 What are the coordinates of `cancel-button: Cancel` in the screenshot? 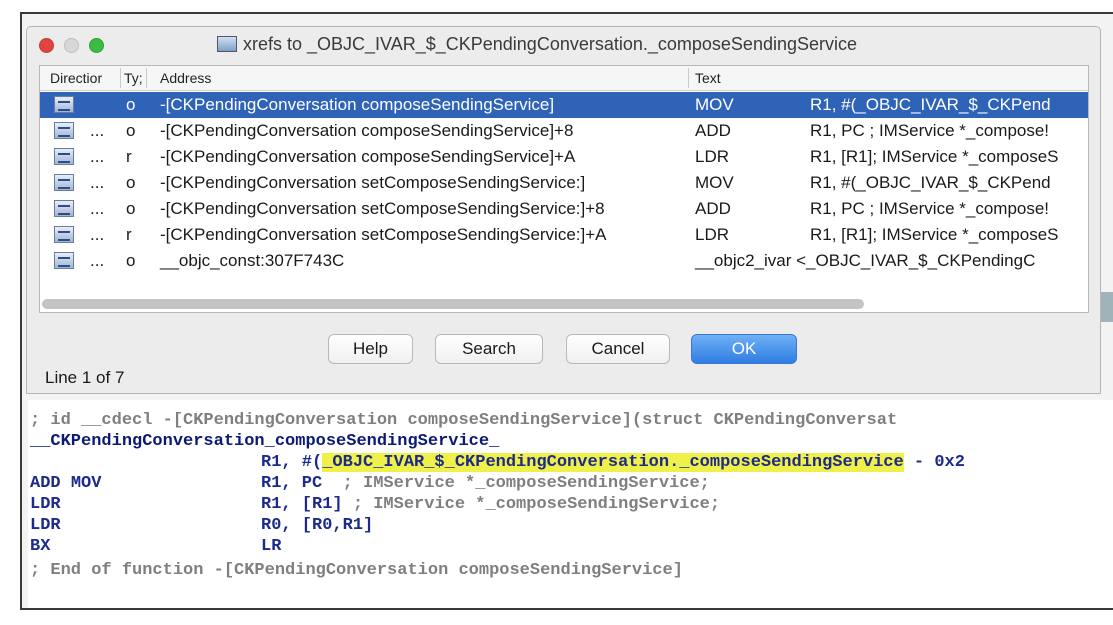 It's located at (618, 349).